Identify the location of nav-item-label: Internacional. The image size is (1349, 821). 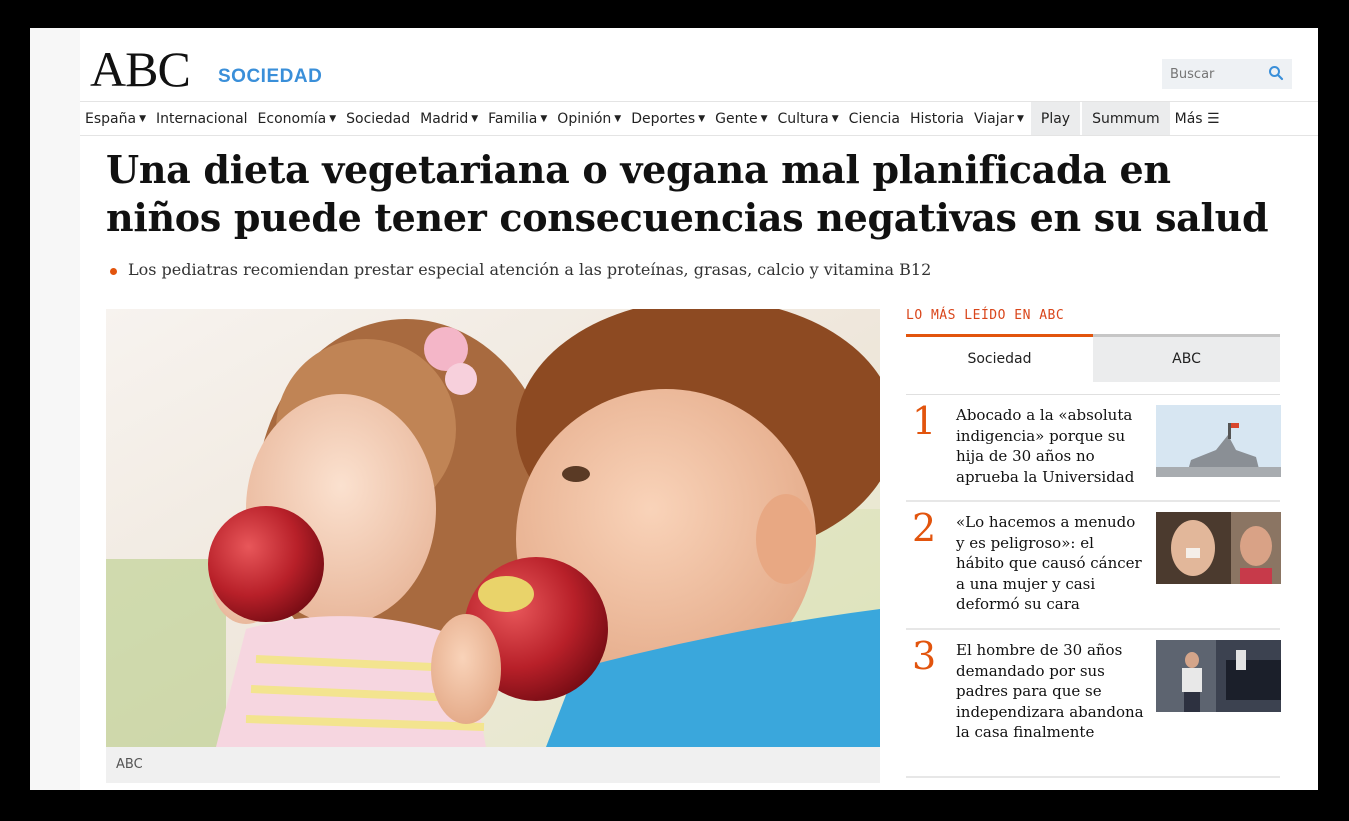
(201, 118).